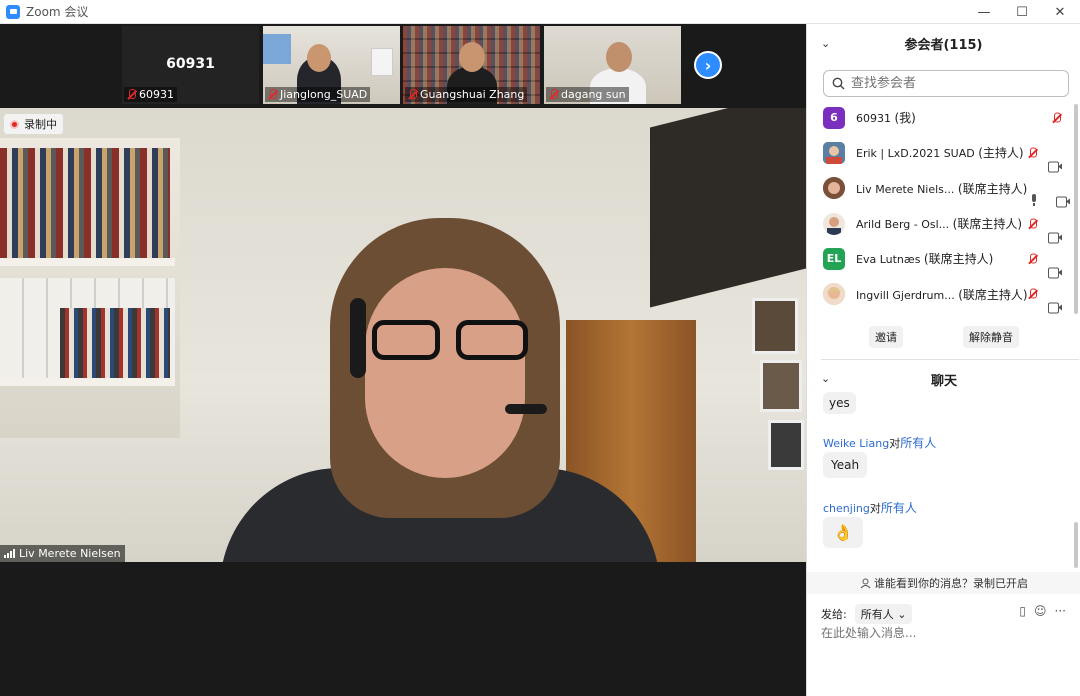 The height and width of the screenshot is (696, 1080). Describe the element at coordinates (593, 94) in the screenshot. I see `thumbnail-name: dagang sun` at that location.